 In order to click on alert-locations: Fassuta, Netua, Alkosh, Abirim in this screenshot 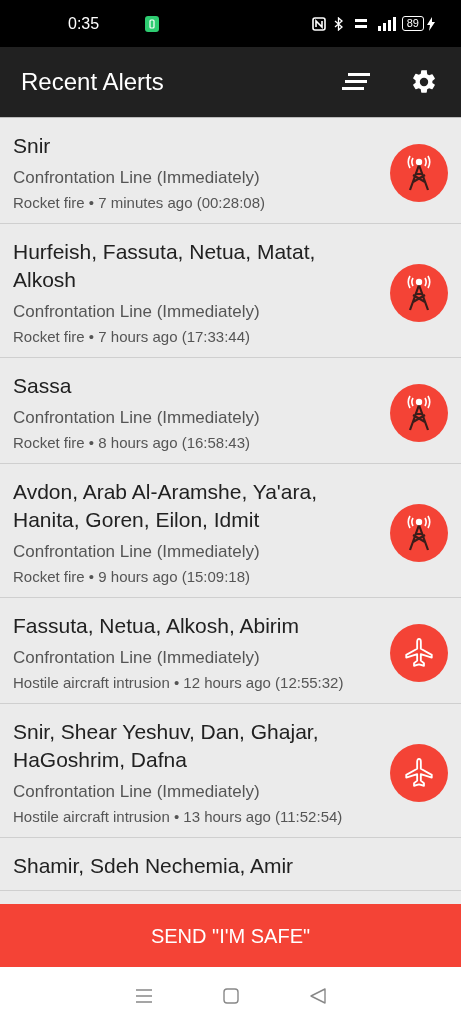, I will do `click(156, 626)`.